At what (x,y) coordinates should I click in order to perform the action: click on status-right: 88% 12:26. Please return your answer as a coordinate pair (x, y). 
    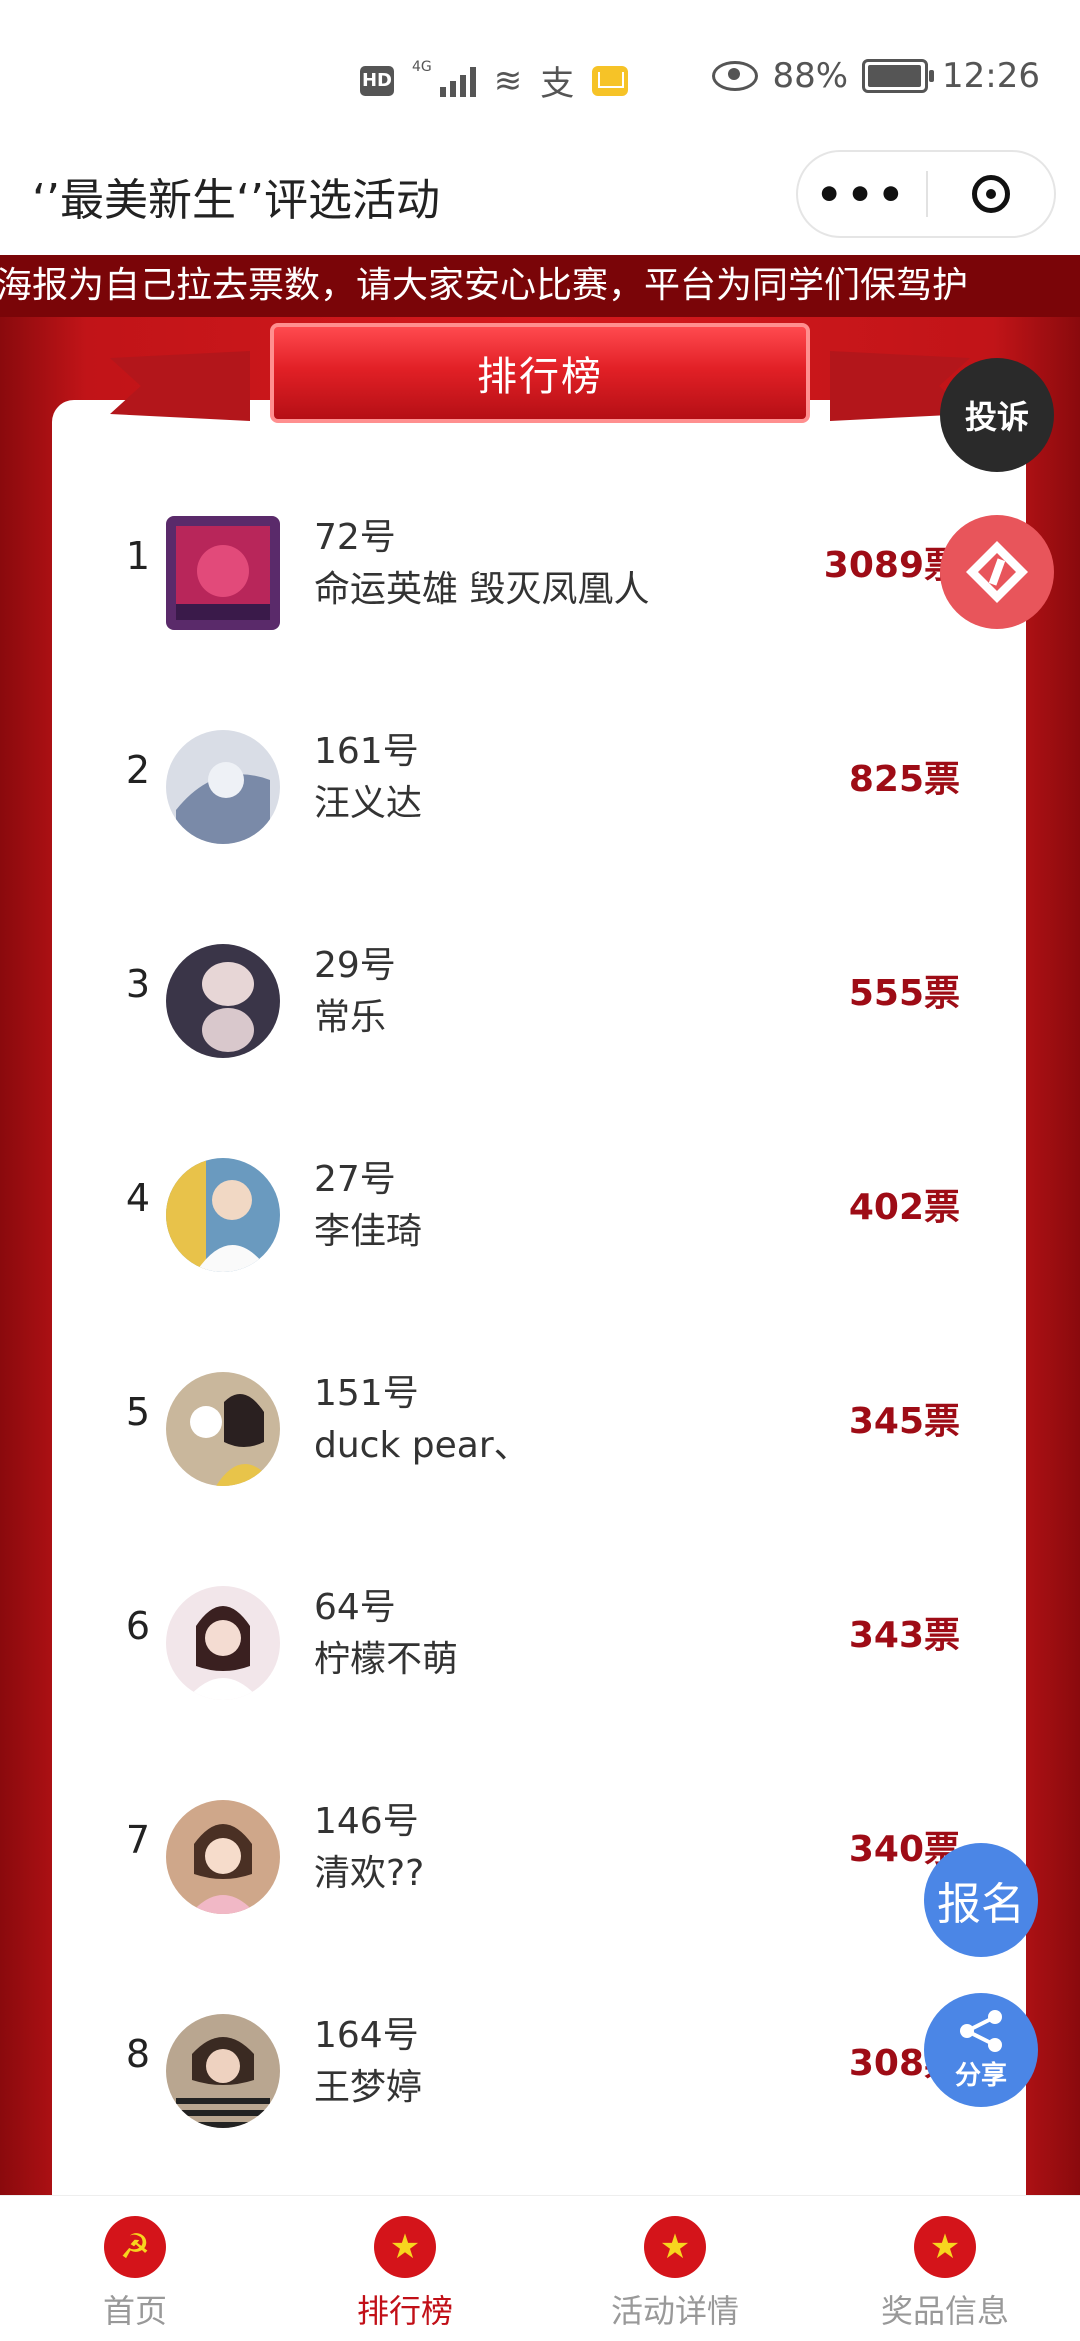
    Looking at the image, I should click on (876, 76).